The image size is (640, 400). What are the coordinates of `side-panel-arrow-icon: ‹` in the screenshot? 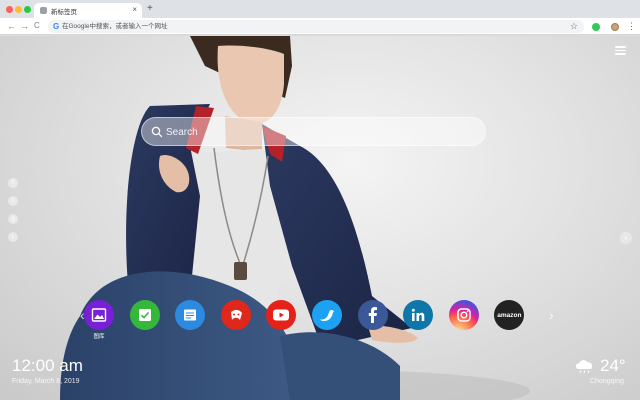 It's located at (626, 238).